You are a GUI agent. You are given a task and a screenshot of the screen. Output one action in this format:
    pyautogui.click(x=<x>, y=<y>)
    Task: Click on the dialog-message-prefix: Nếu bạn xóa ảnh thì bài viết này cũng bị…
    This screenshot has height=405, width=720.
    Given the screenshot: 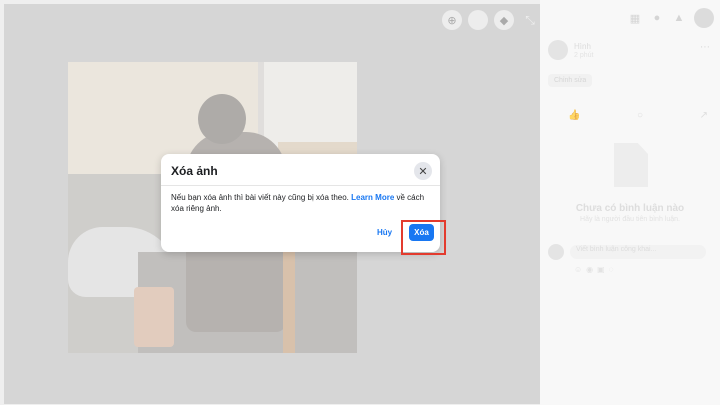 What is the action you would take?
    pyautogui.click(x=260, y=197)
    